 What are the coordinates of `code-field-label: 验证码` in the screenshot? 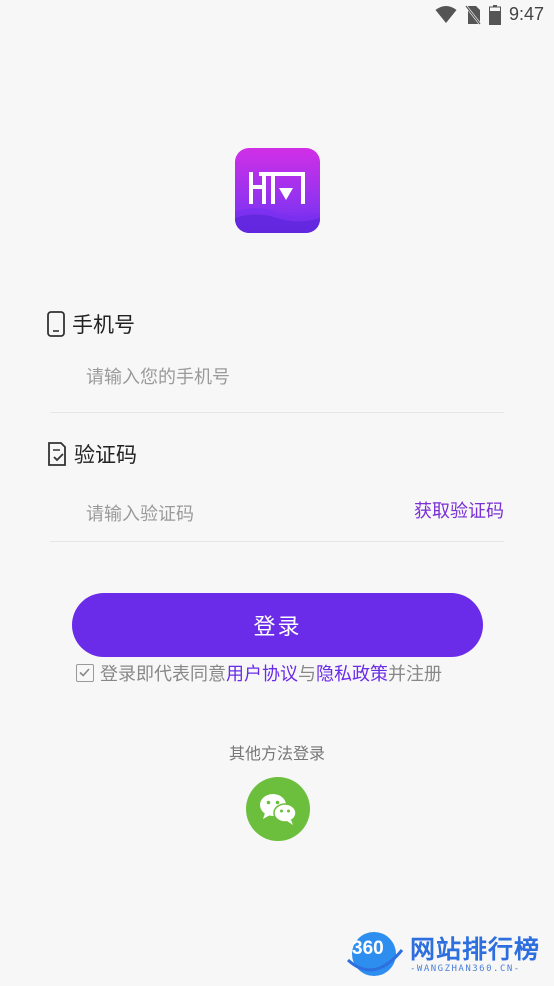 It's located at (91, 454).